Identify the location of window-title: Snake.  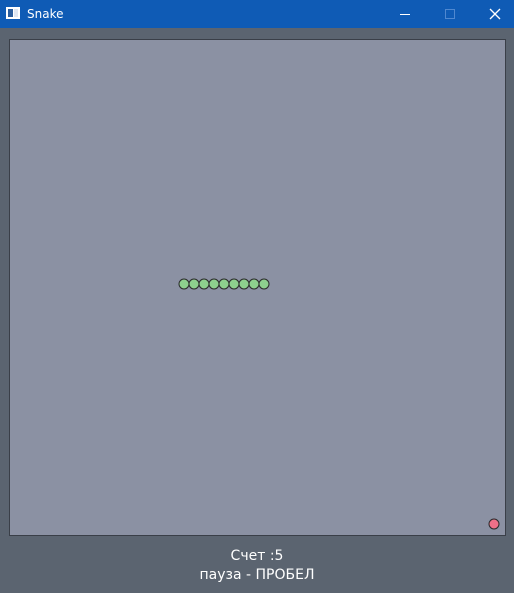
(45, 14).